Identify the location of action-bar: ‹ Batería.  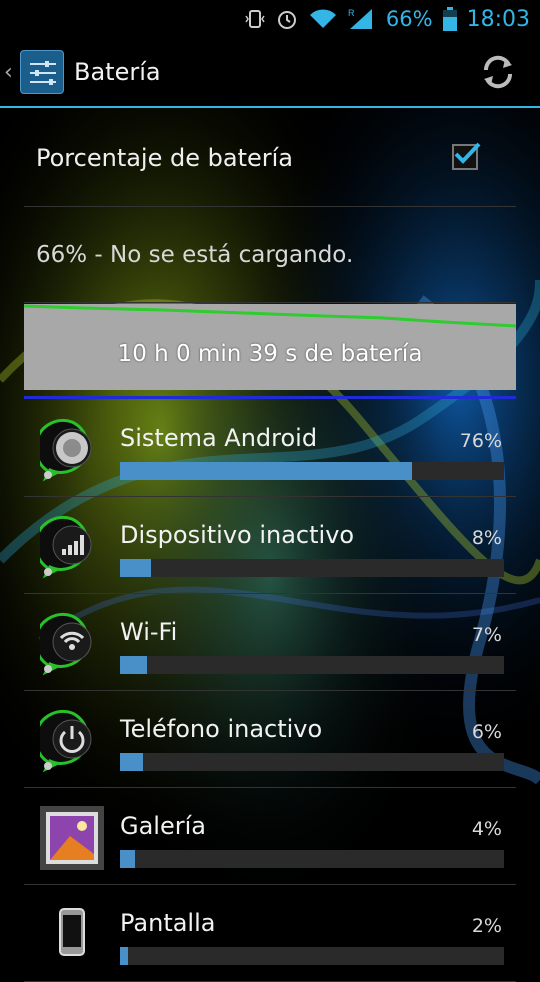
(270, 73).